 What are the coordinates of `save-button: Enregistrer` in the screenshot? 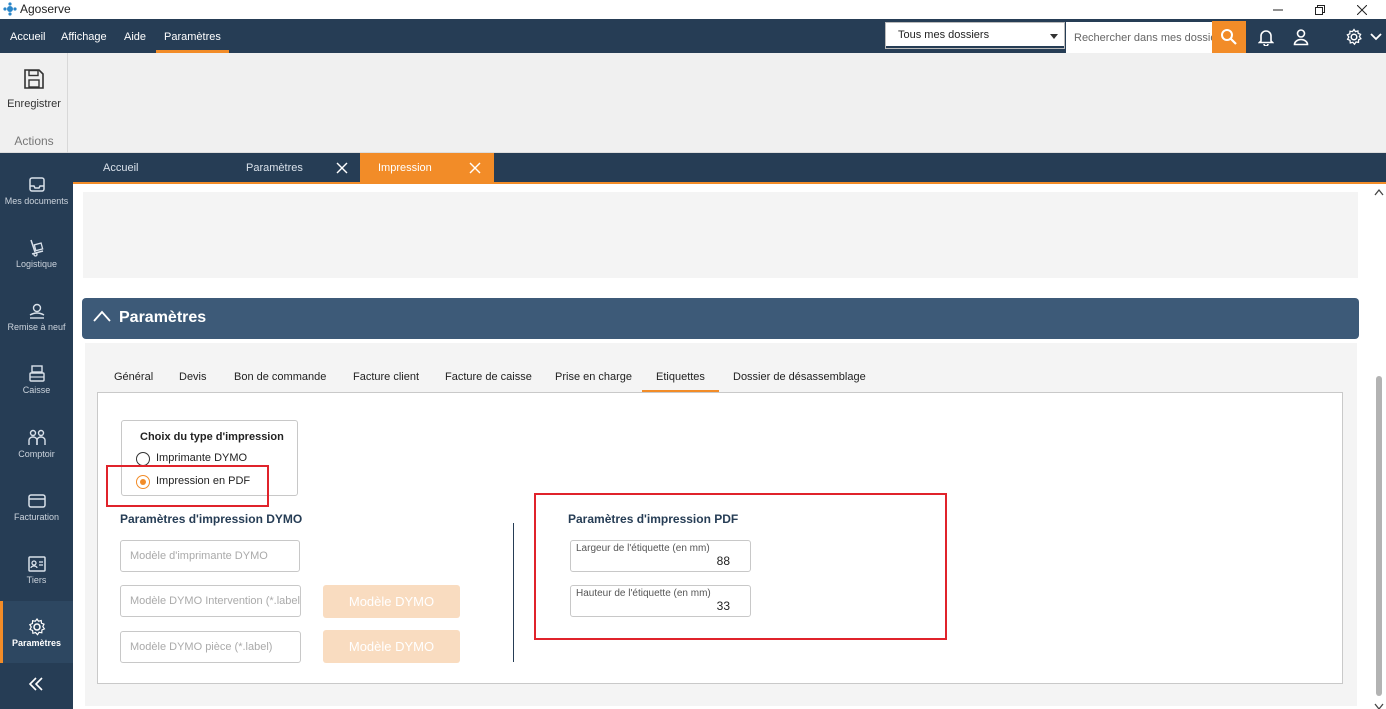 It's located at (34, 92).